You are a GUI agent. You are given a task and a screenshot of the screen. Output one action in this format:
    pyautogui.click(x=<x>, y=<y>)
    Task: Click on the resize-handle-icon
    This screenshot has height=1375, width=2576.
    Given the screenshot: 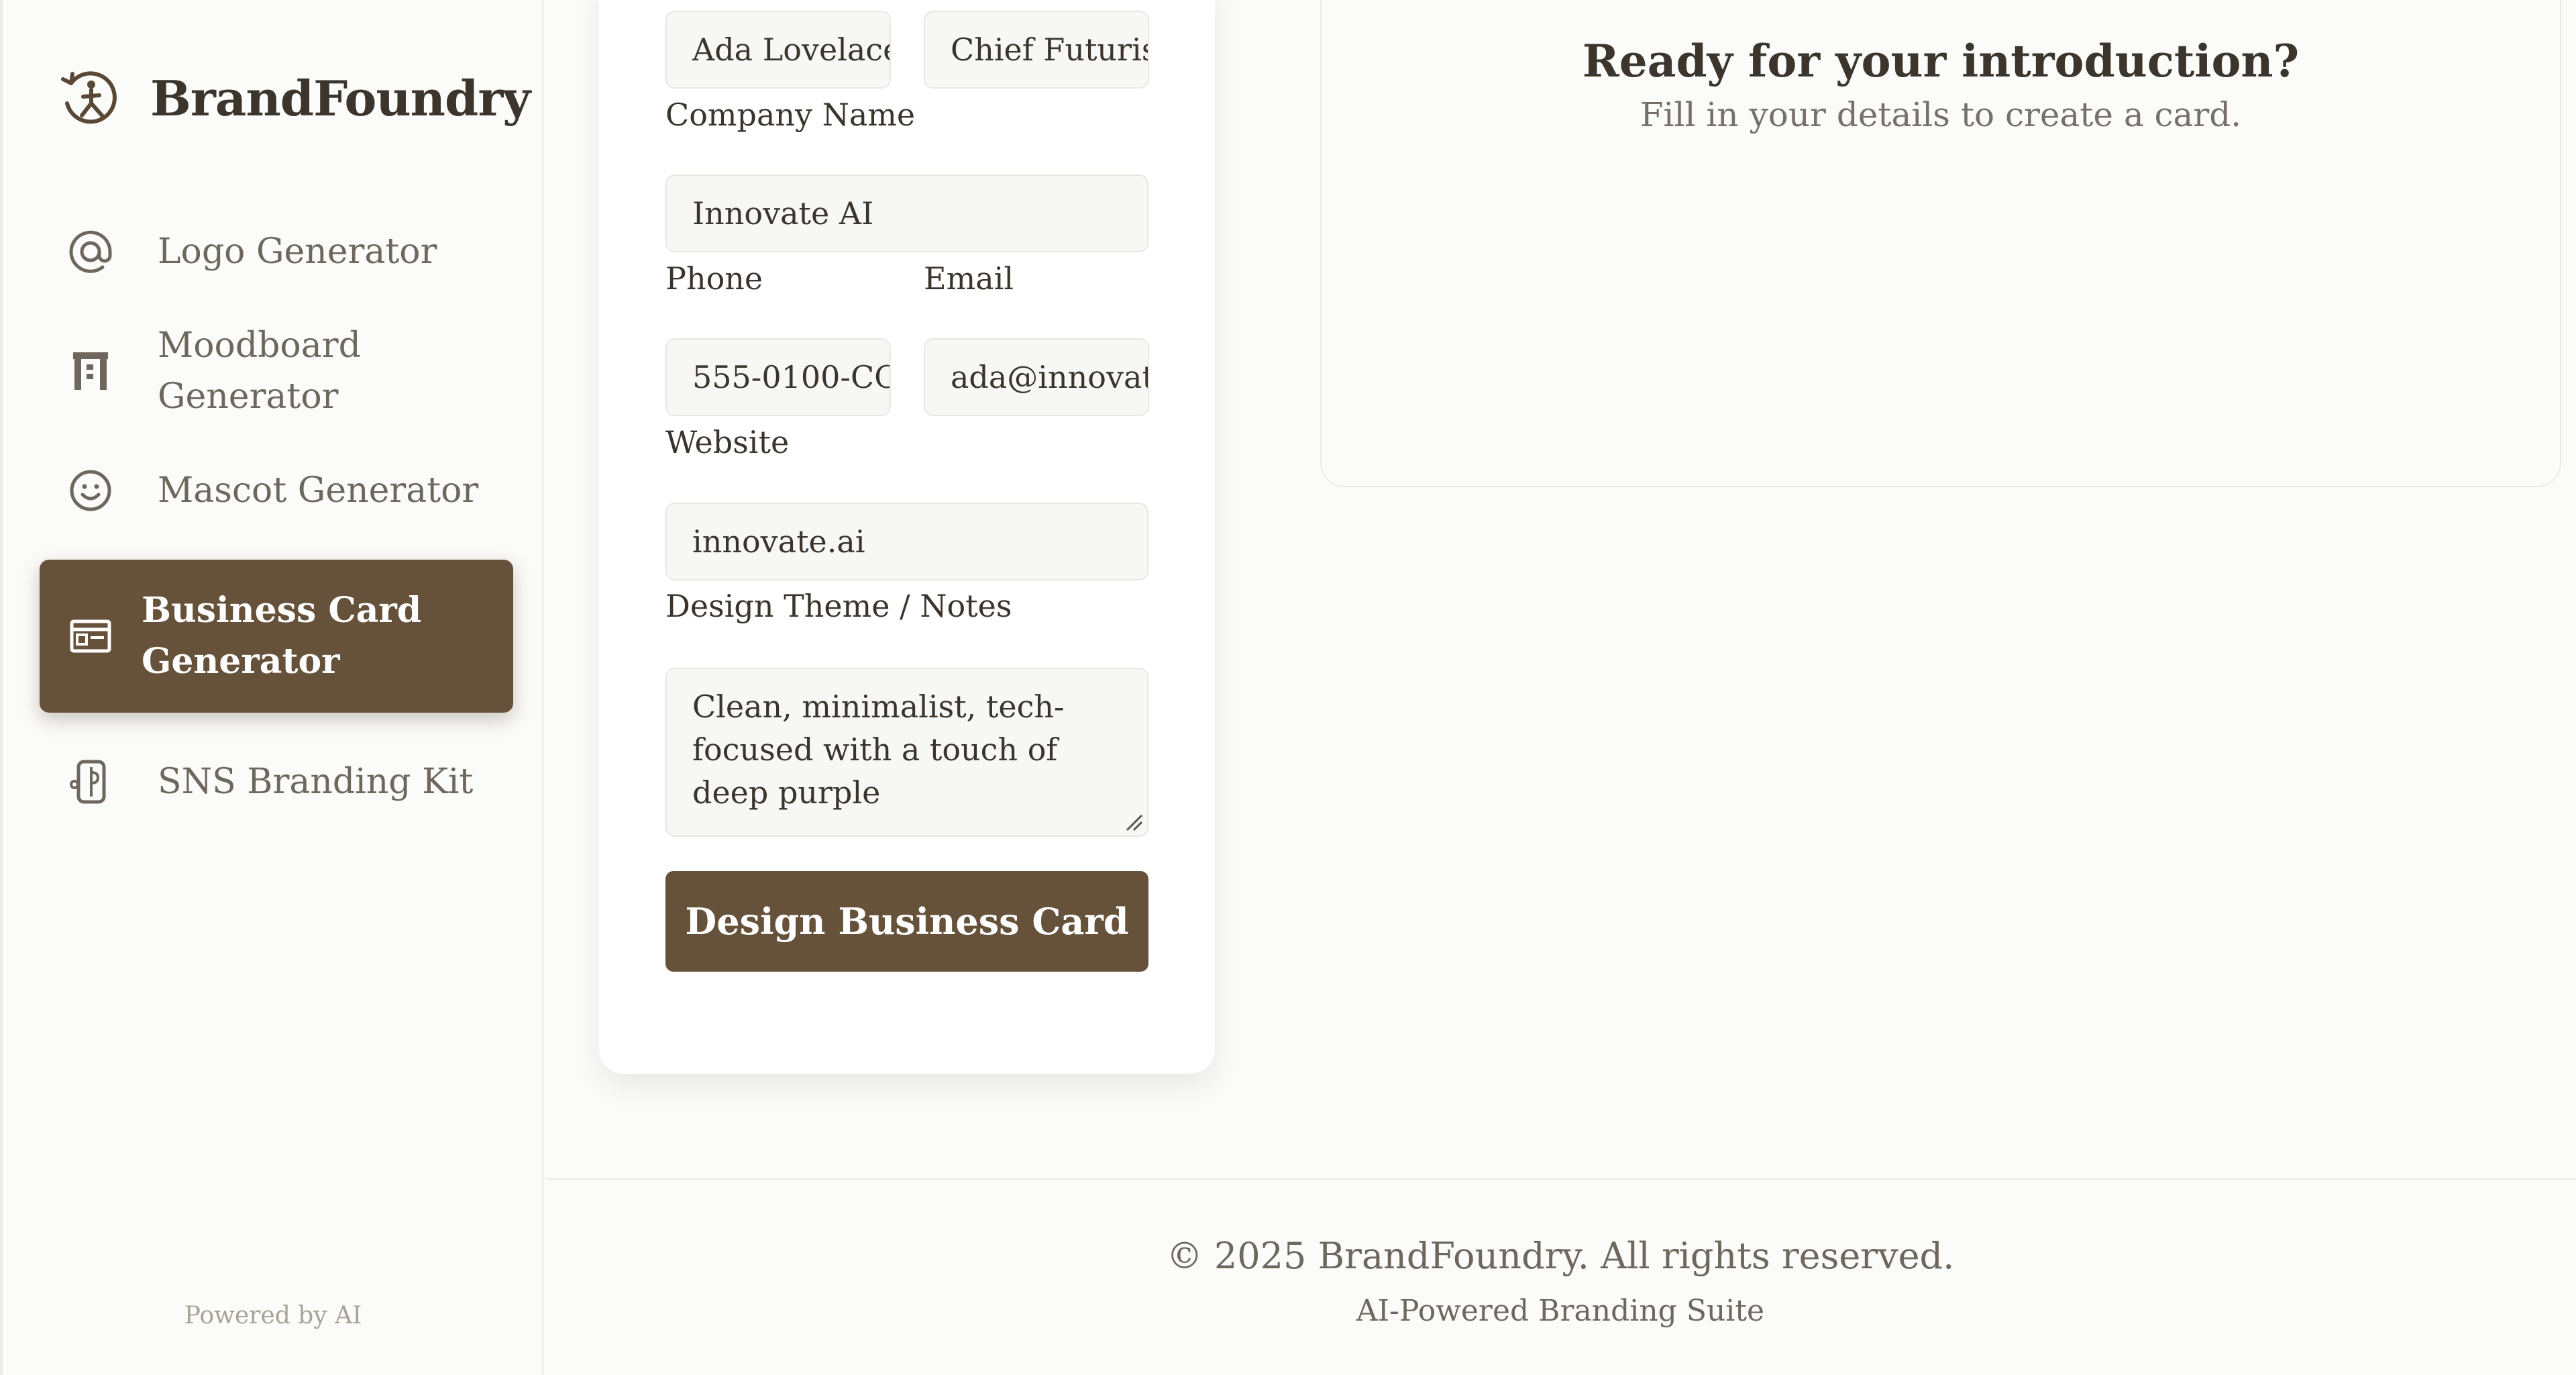 What is the action you would take?
    pyautogui.click(x=1133, y=821)
    